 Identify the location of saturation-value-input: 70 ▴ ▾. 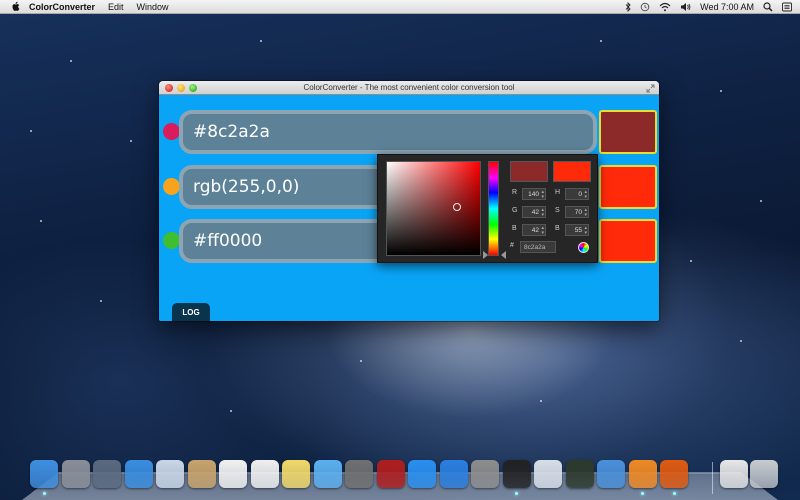
(577, 212).